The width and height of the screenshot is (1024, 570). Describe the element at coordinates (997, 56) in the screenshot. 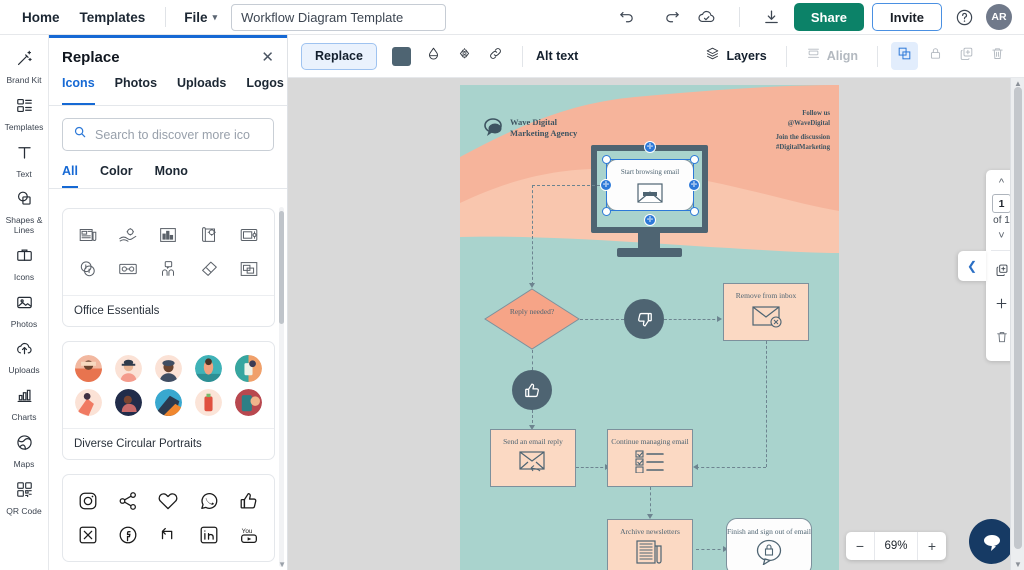

I see `delete-button` at that location.